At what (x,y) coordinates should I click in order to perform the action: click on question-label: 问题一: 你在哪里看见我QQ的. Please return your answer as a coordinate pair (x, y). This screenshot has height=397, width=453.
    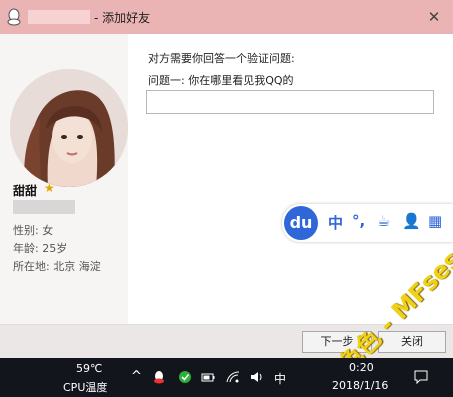
    Looking at the image, I should click on (221, 80).